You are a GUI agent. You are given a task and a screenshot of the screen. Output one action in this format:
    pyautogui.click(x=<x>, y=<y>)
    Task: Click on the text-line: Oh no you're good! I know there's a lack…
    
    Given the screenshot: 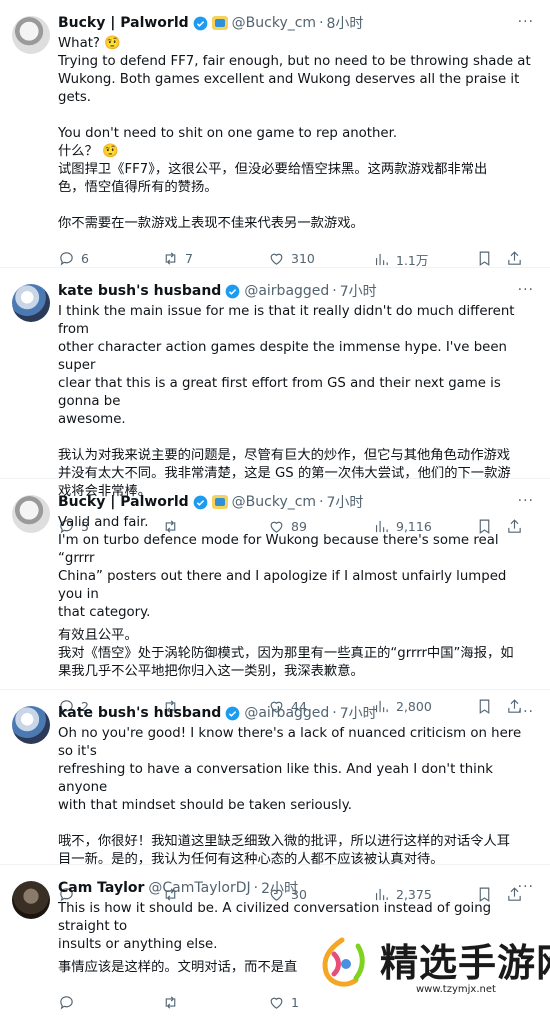 What is the action you would take?
    pyautogui.click(x=290, y=742)
    